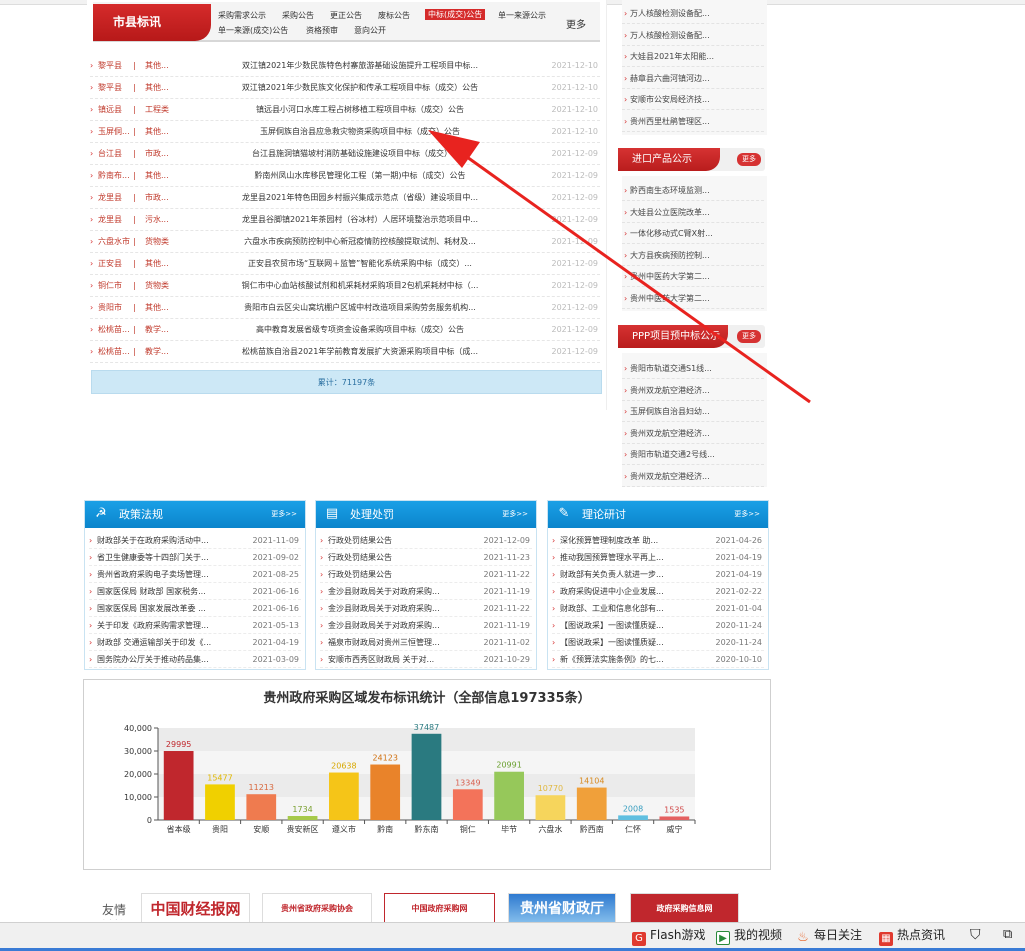 This screenshot has width=1025, height=951. I want to click on box-list-item: › 国家医保局 财政部 国家税务... 2021-06-16, so click(195, 591).